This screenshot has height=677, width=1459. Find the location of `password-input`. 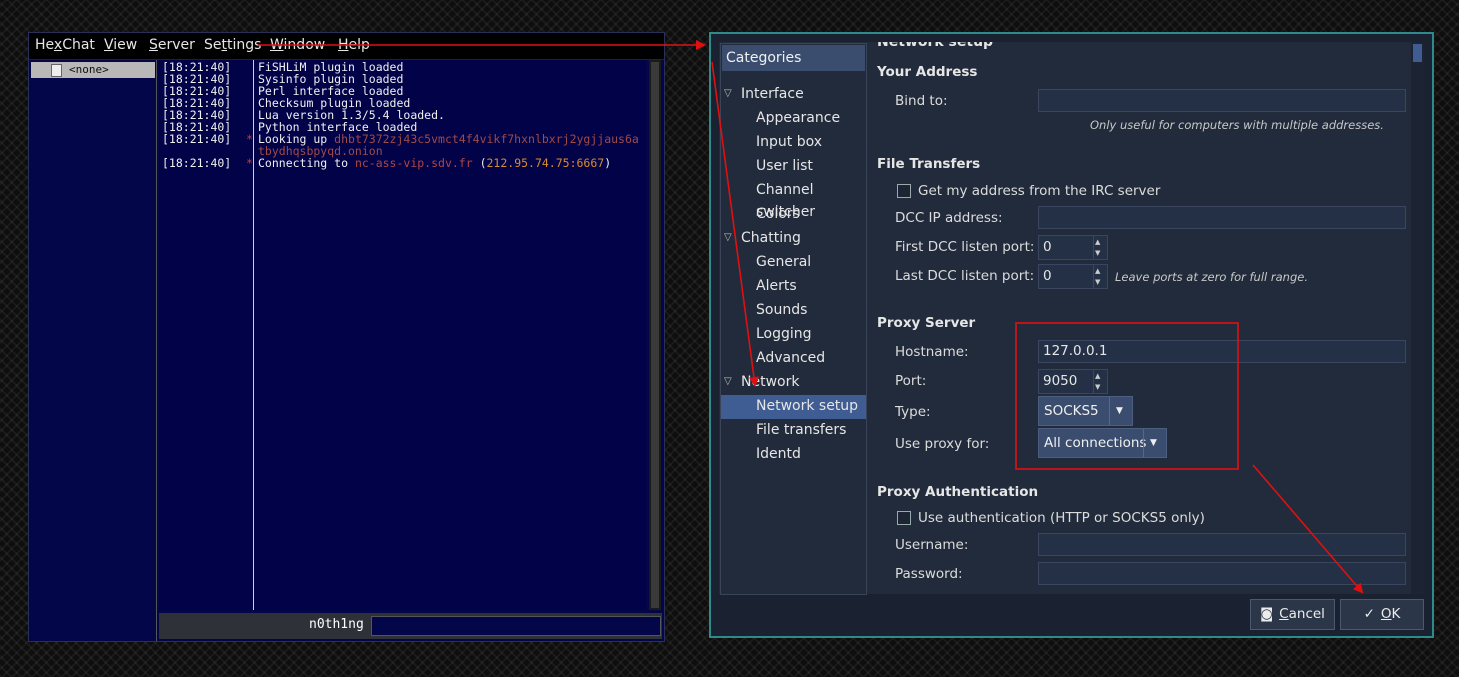

password-input is located at coordinates (1222, 573).